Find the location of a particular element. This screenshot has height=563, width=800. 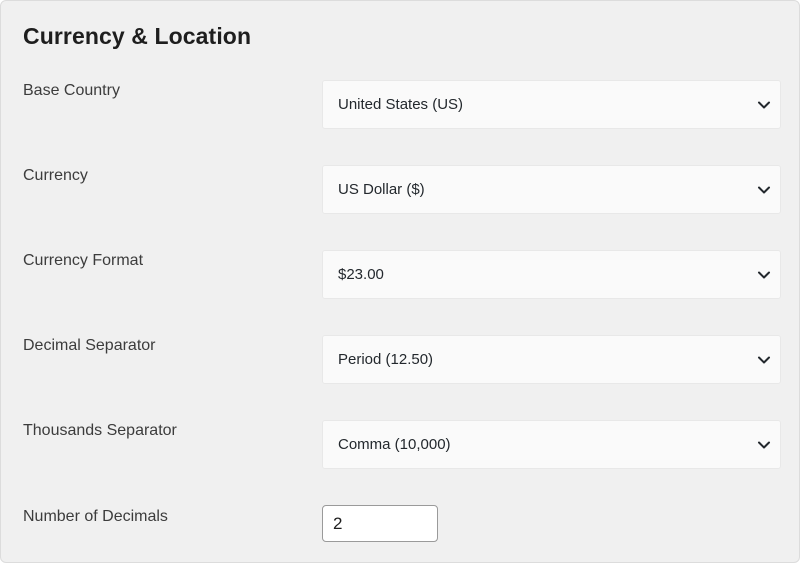

base-country-value: United States (US) is located at coordinates (401, 104).